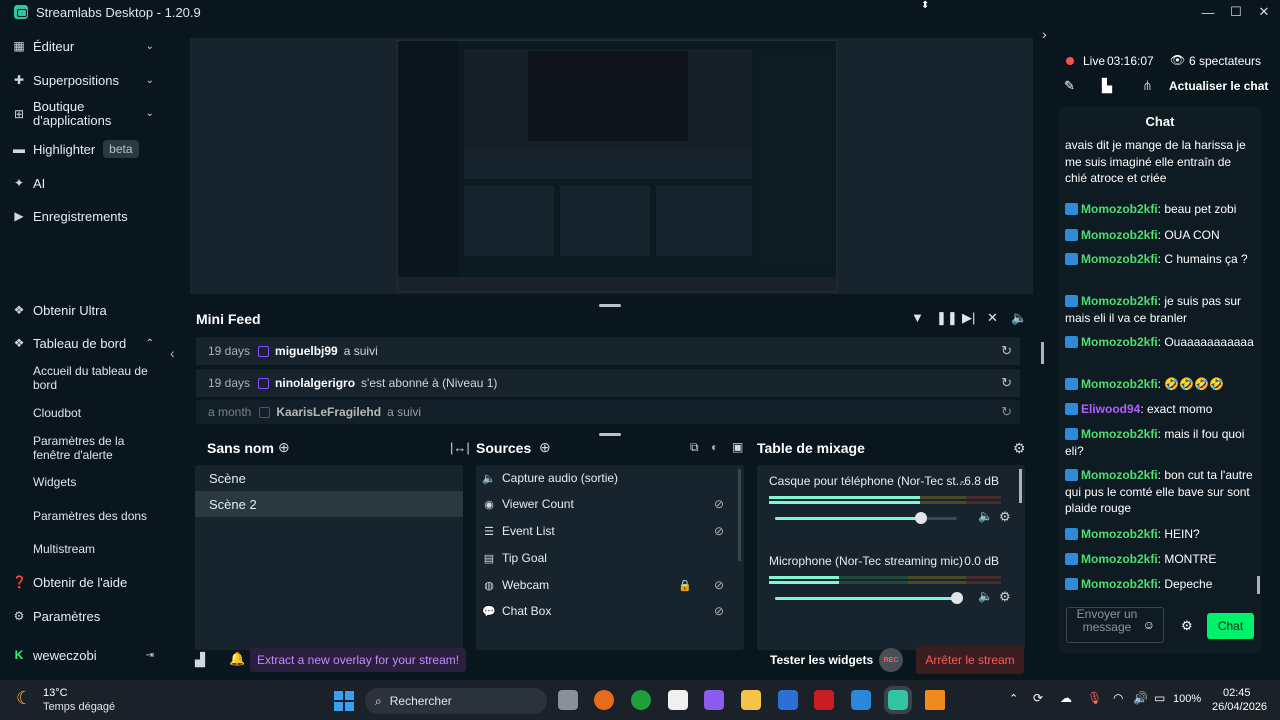 This screenshot has height=720, width=1280. What do you see at coordinates (1187, 626) in the screenshot?
I see `chat-settings-icon: ⚙` at bounding box center [1187, 626].